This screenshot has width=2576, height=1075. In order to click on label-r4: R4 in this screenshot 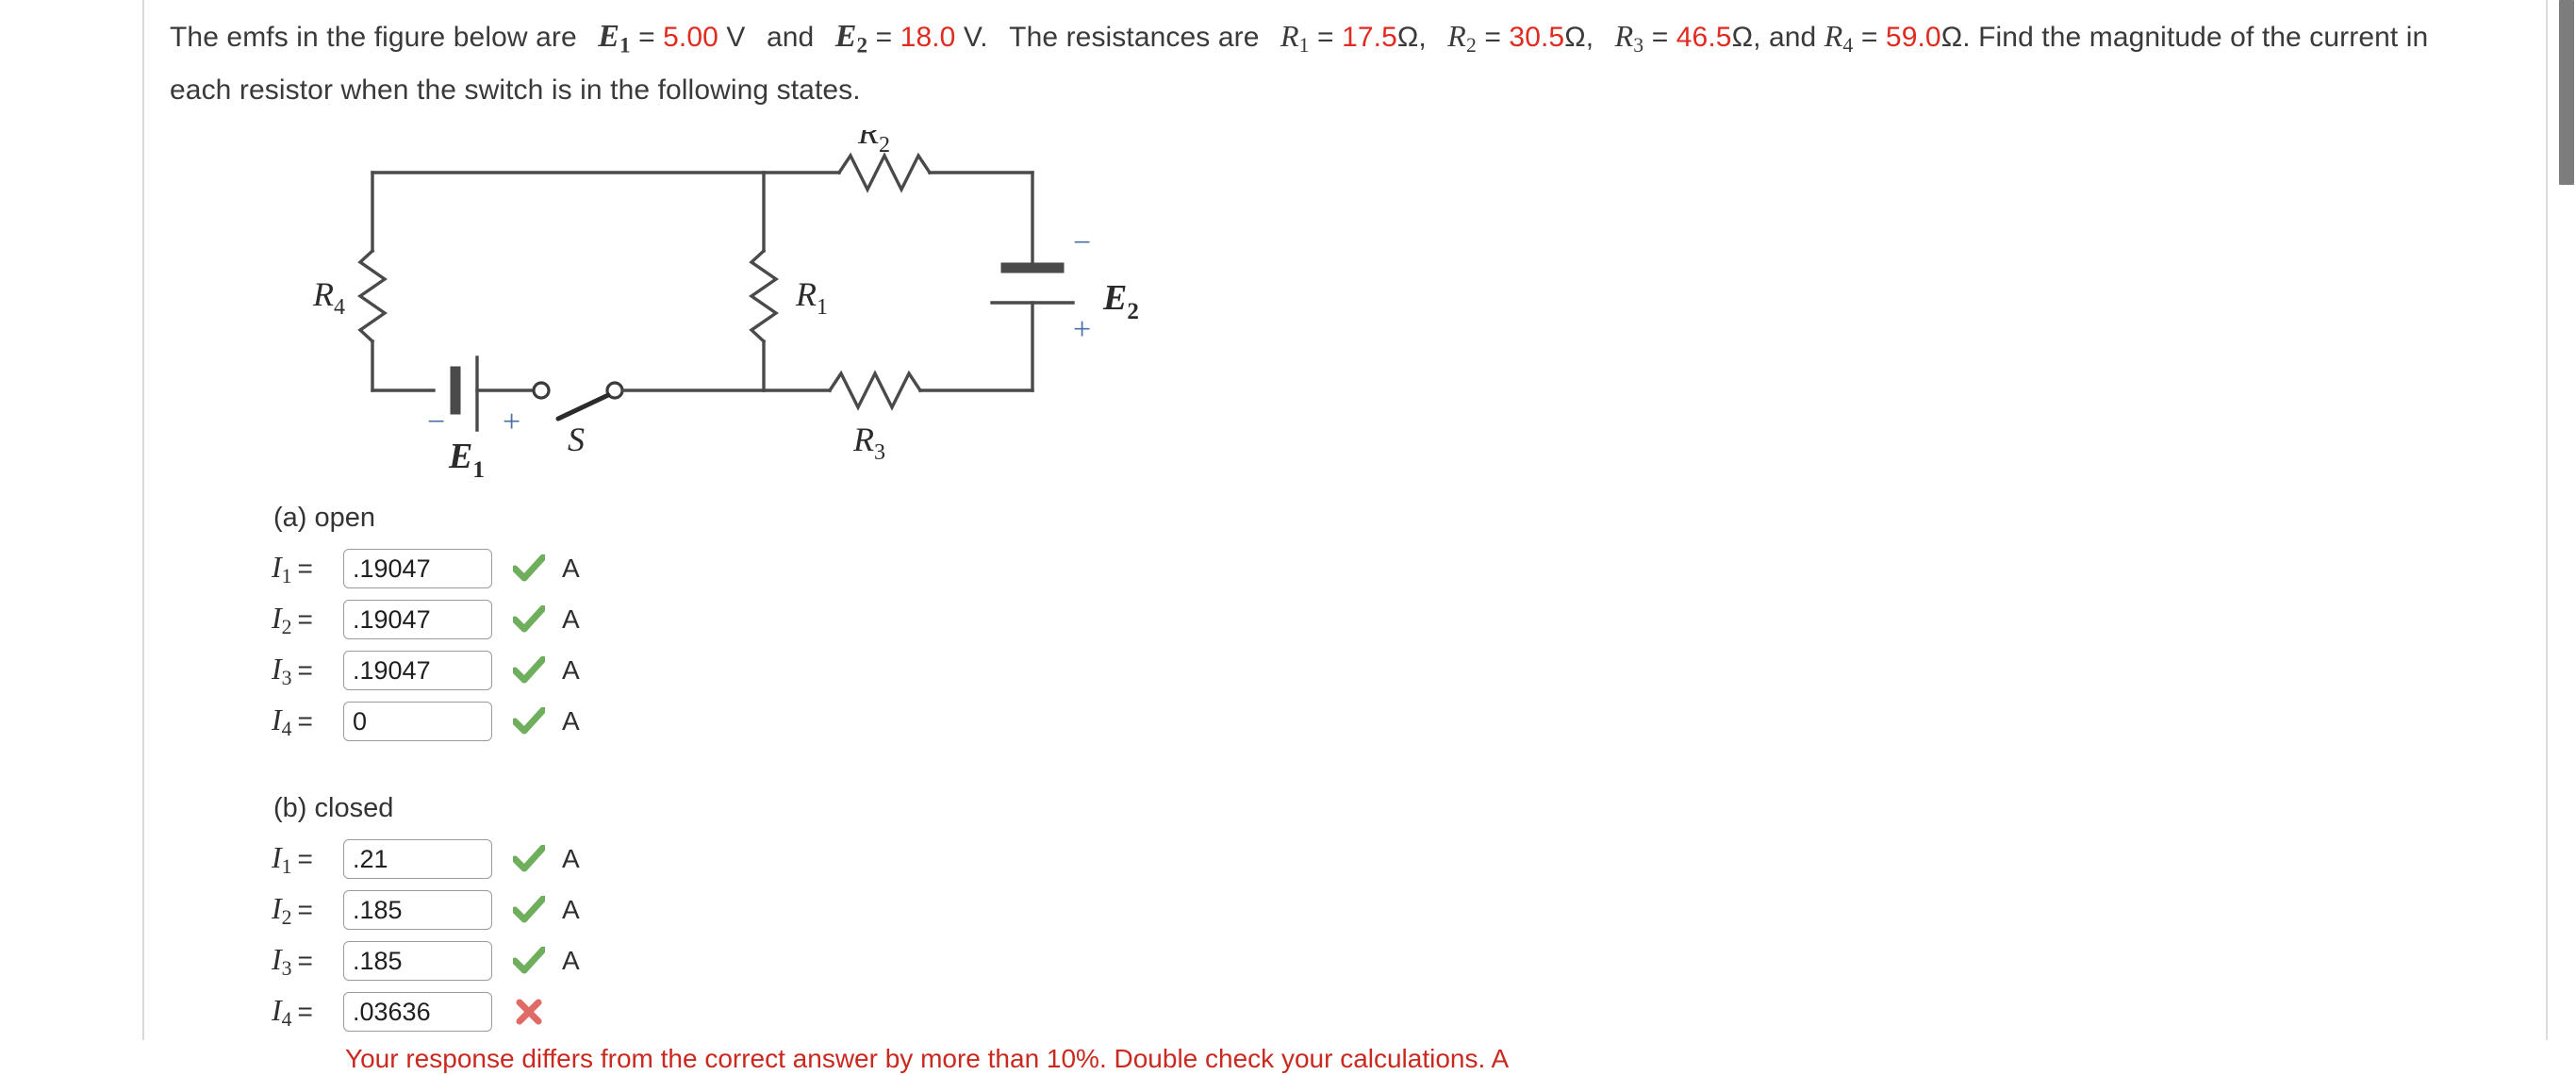, I will do `click(328, 297)`.